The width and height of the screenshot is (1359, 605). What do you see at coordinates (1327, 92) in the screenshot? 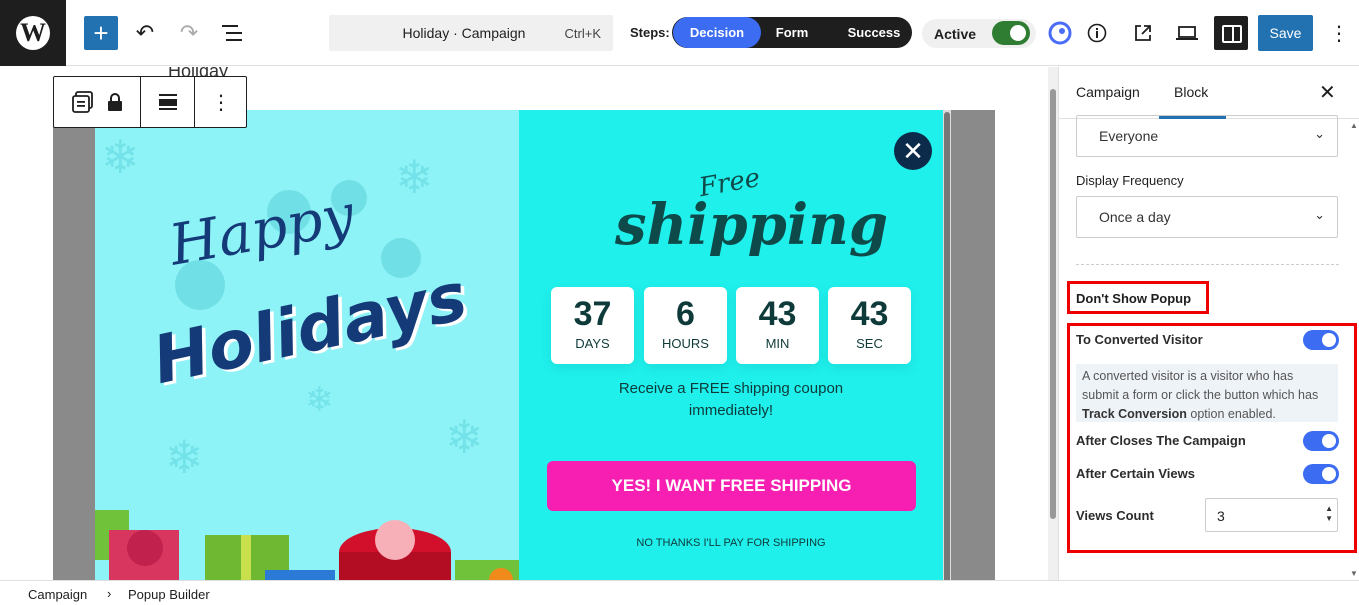
I see `close-sidebar-button: ✕` at bounding box center [1327, 92].